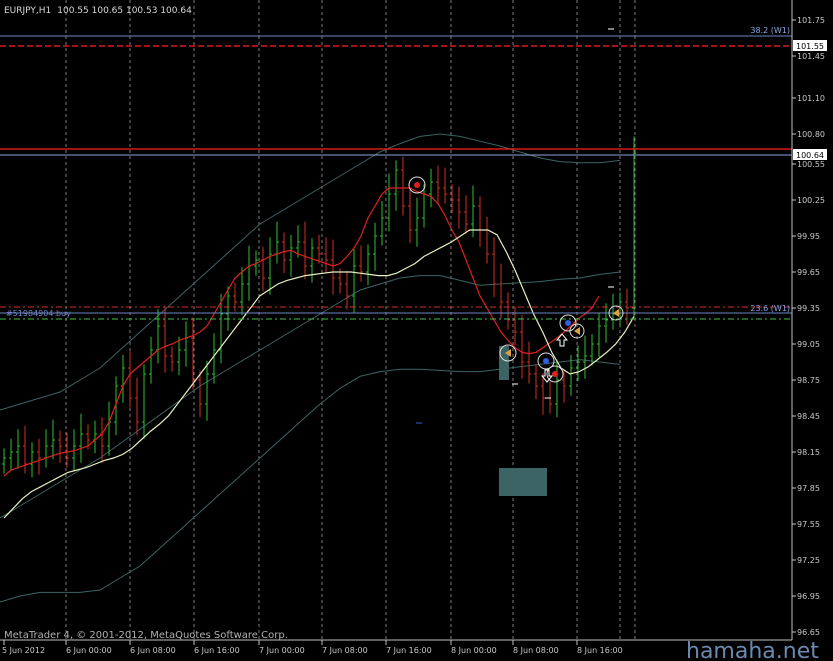 Image resolution: width=833 pixels, height=661 pixels. Describe the element at coordinates (811, 164) in the screenshot. I see `y-tick-label-4: 100.55` at that location.